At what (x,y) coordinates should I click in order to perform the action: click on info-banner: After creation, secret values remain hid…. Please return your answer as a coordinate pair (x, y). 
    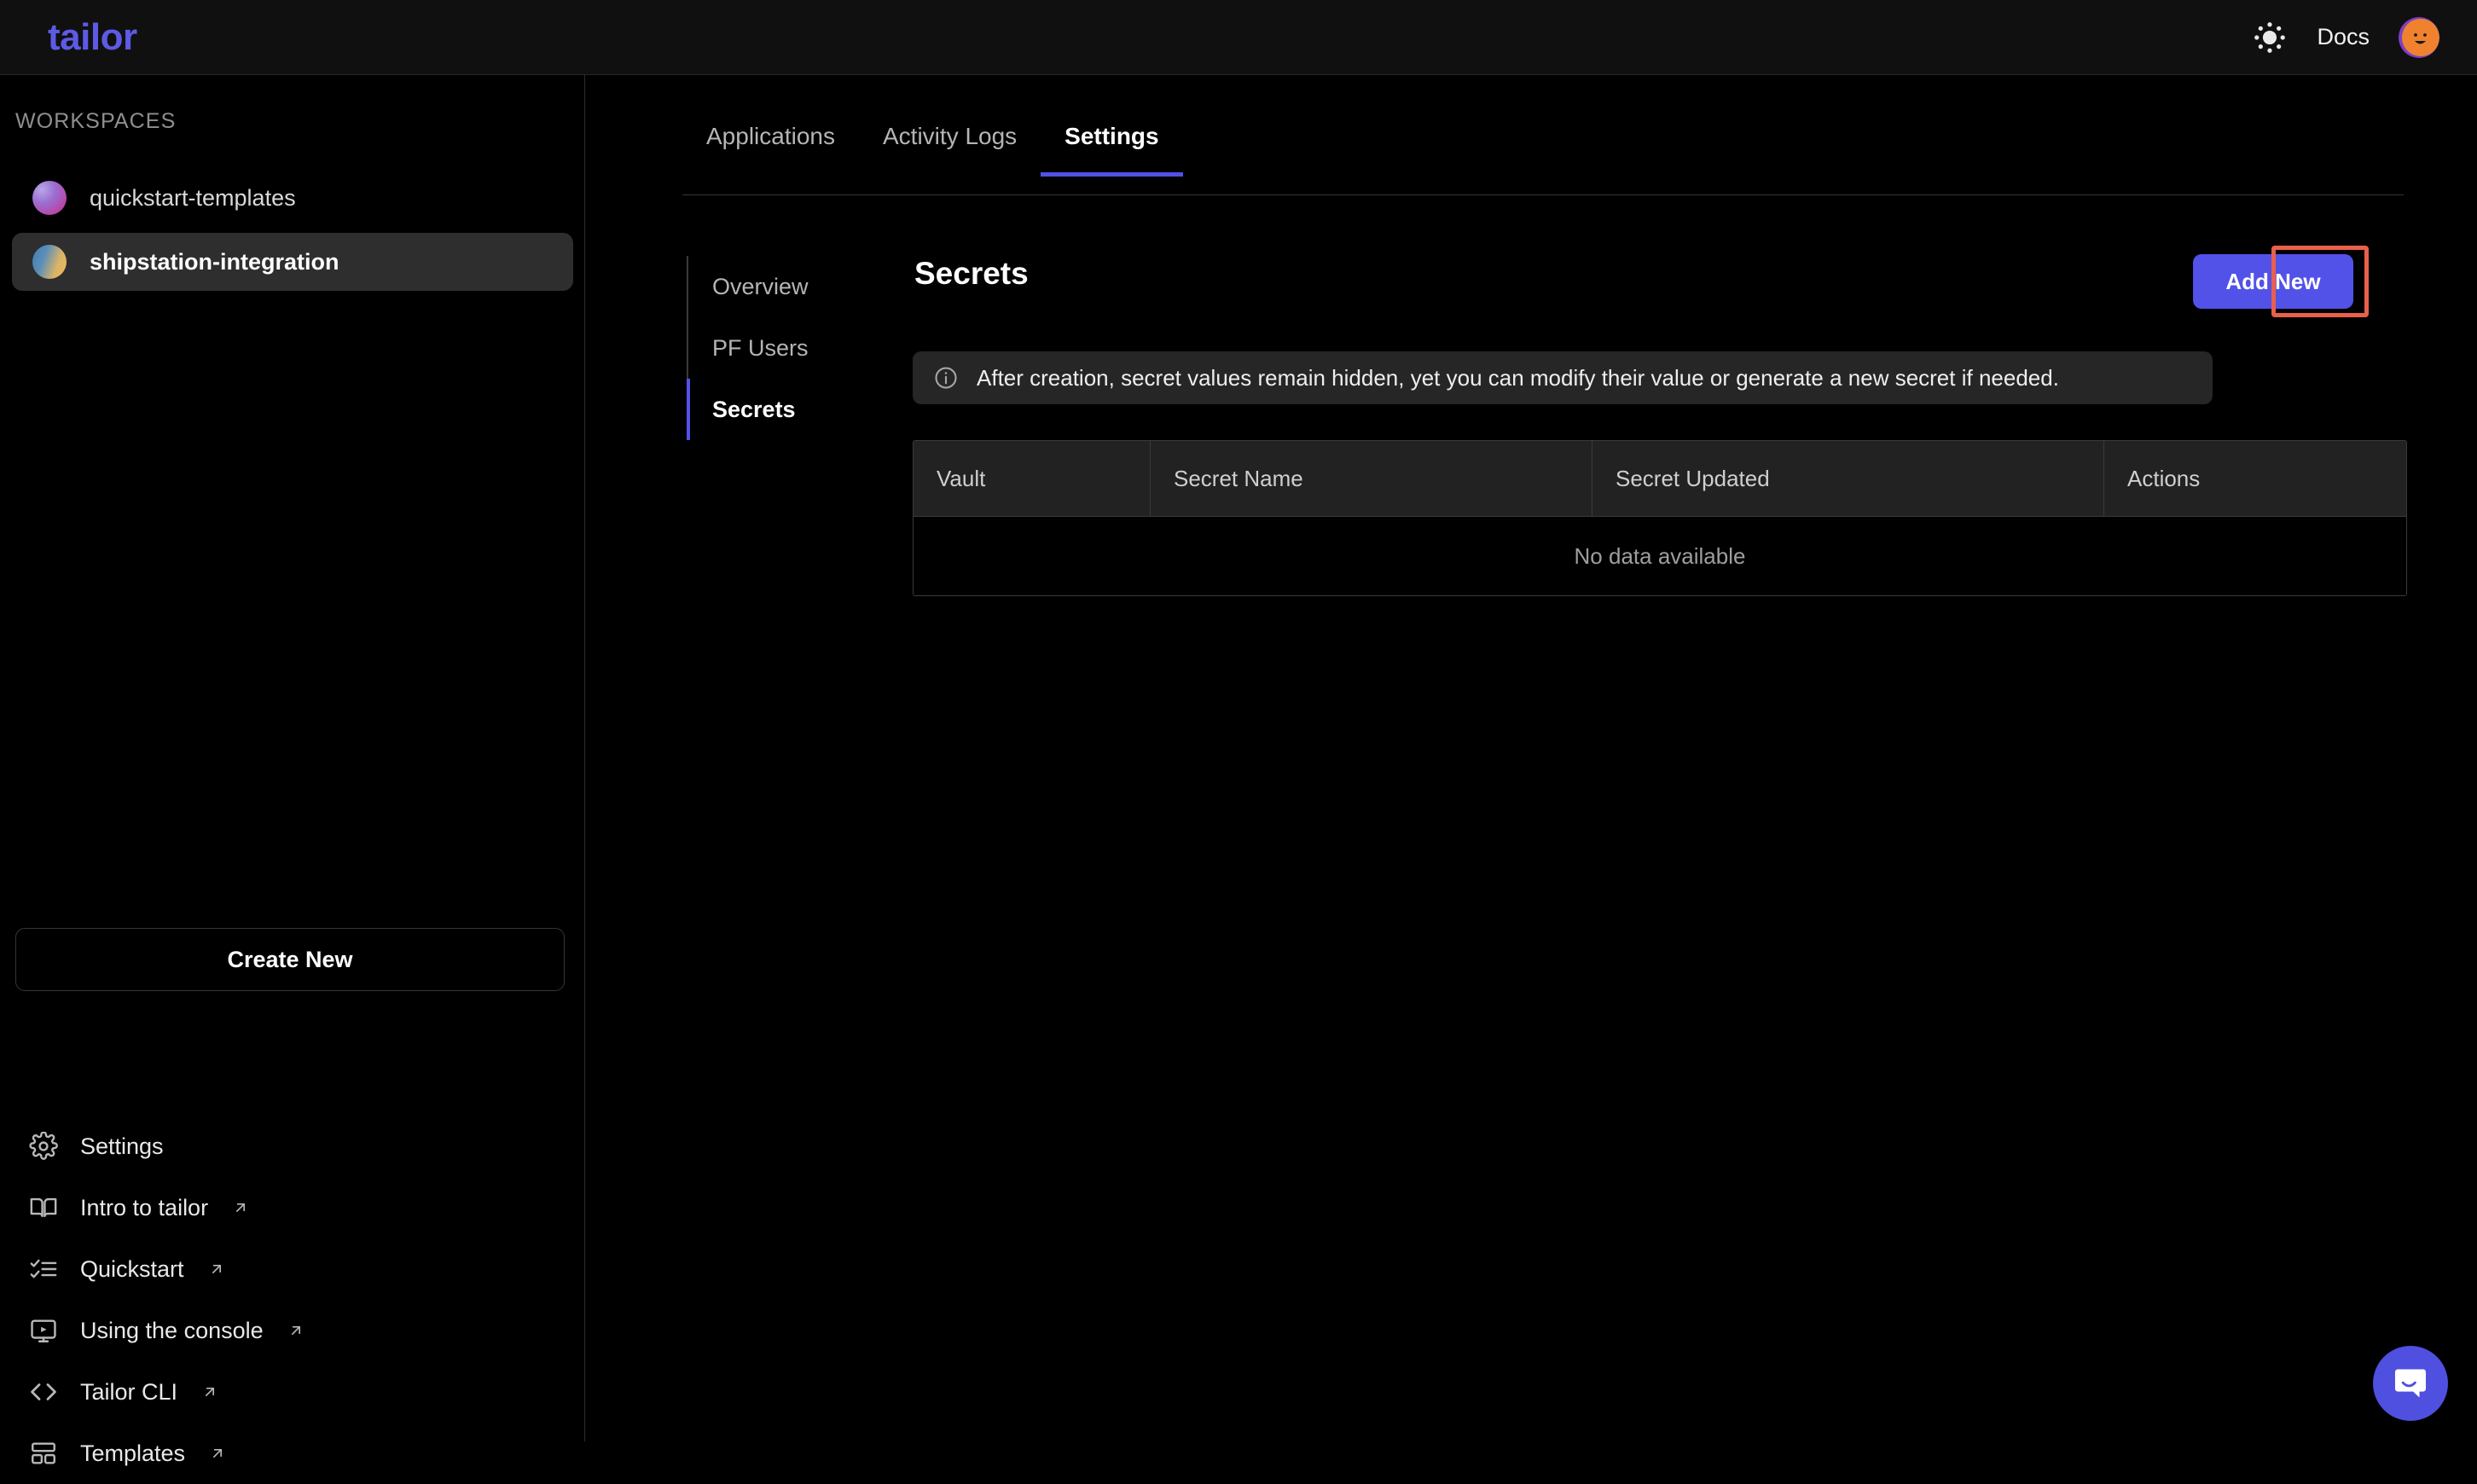
    Looking at the image, I should click on (1563, 377).